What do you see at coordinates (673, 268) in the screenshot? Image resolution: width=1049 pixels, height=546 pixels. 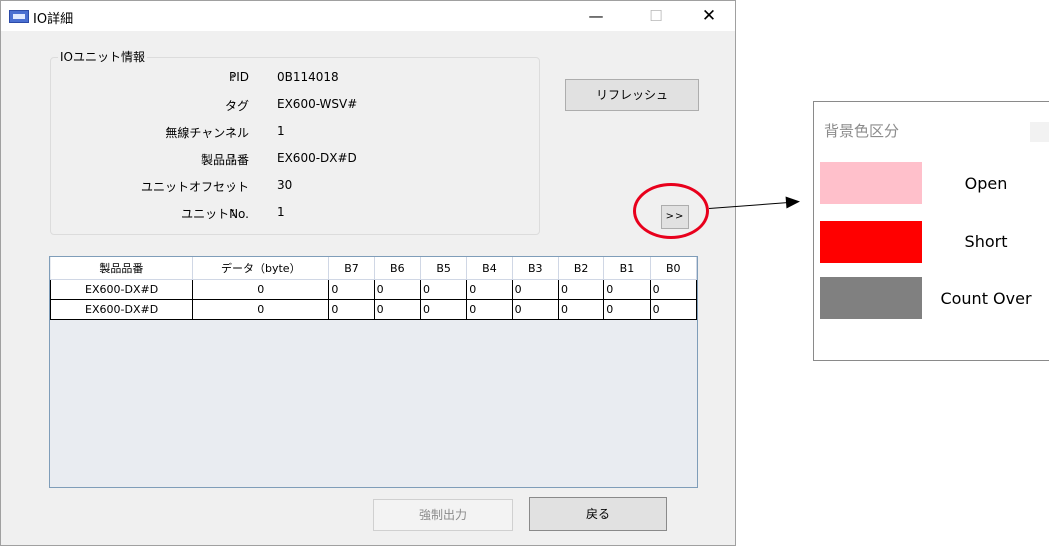 I see `column-header: B0` at bounding box center [673, 268].